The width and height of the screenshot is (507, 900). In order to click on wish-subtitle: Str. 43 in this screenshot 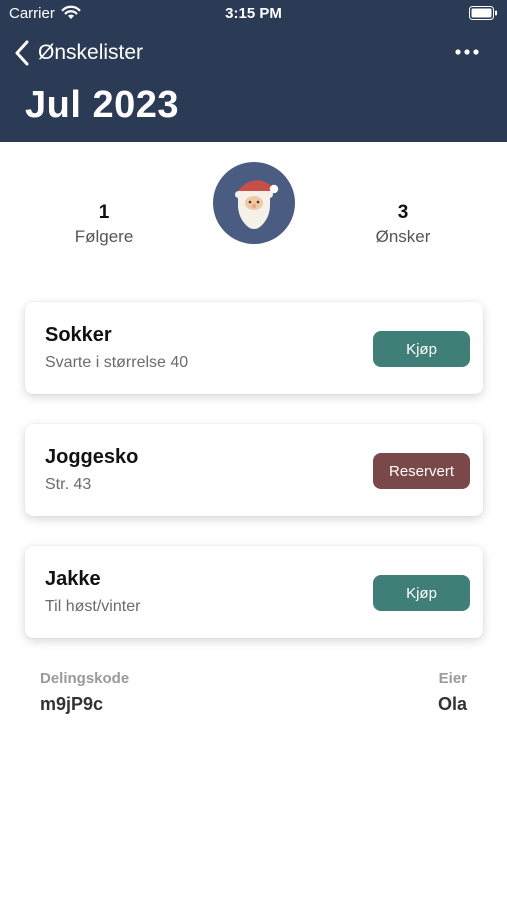, I will do `click(68, 484)`.